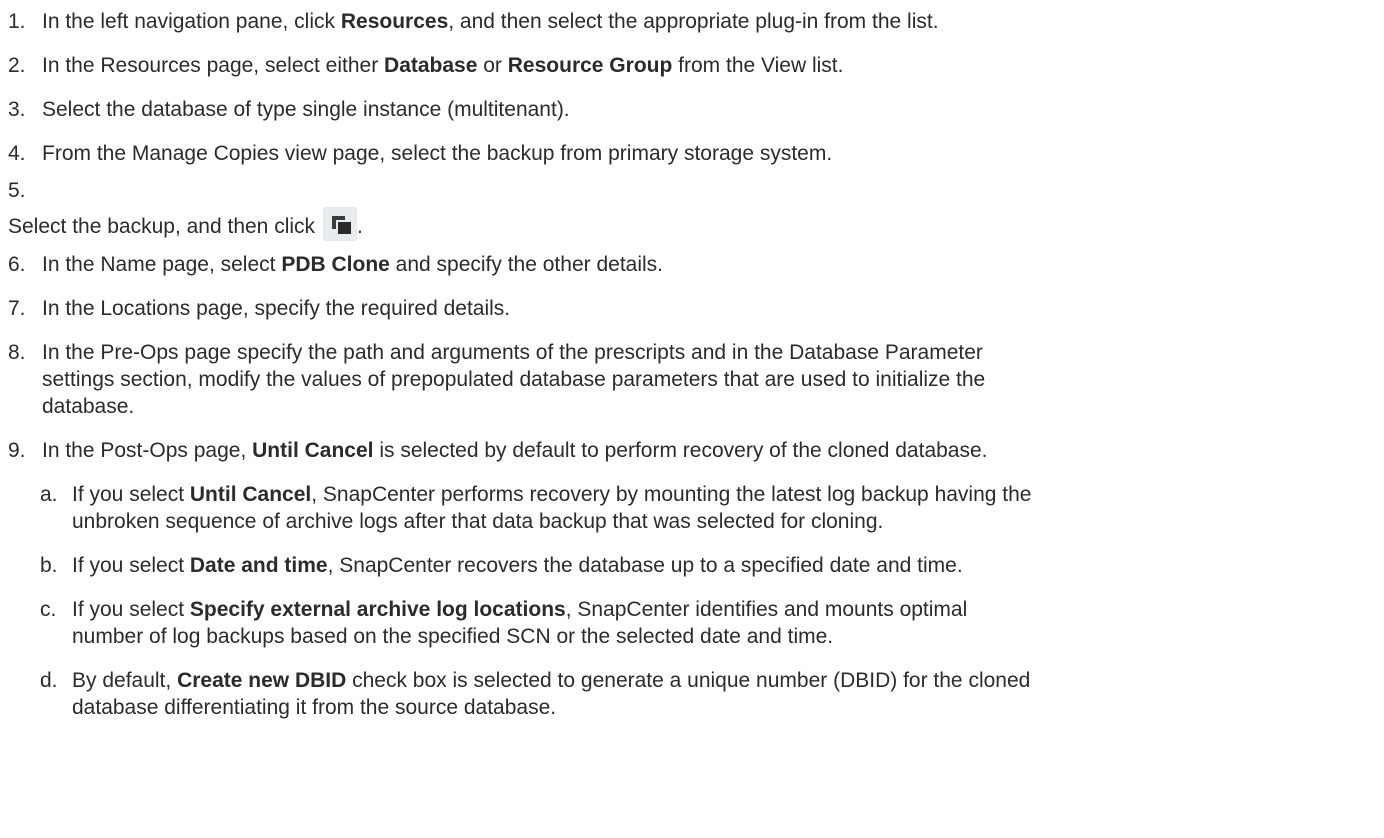  I want to click on text-run: from the View list., so click(758, 65).